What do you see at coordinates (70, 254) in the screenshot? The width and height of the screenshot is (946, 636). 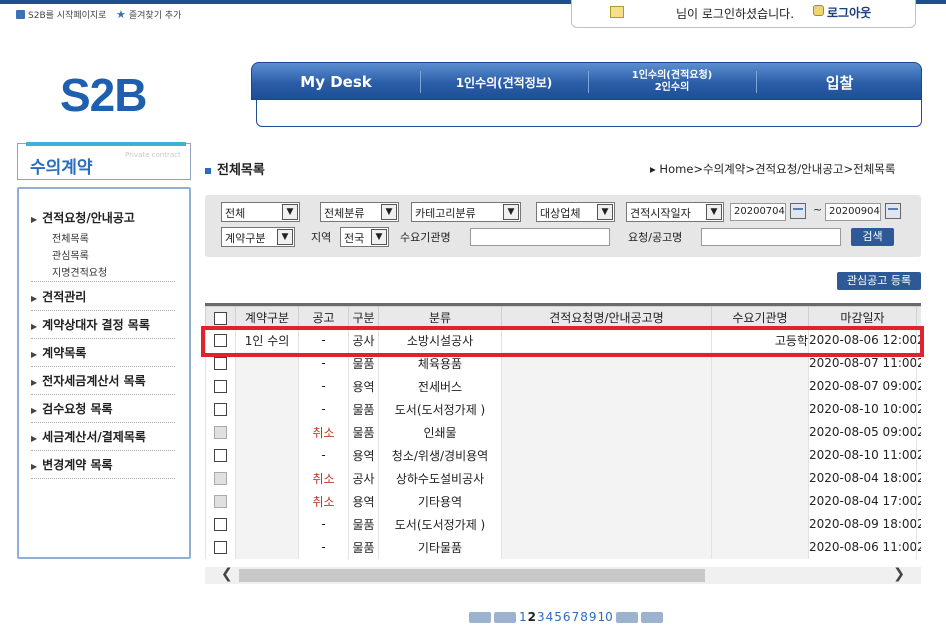 I see `sidebar-sub-interest-list: 관심목록` at bounding box center [70, 254].